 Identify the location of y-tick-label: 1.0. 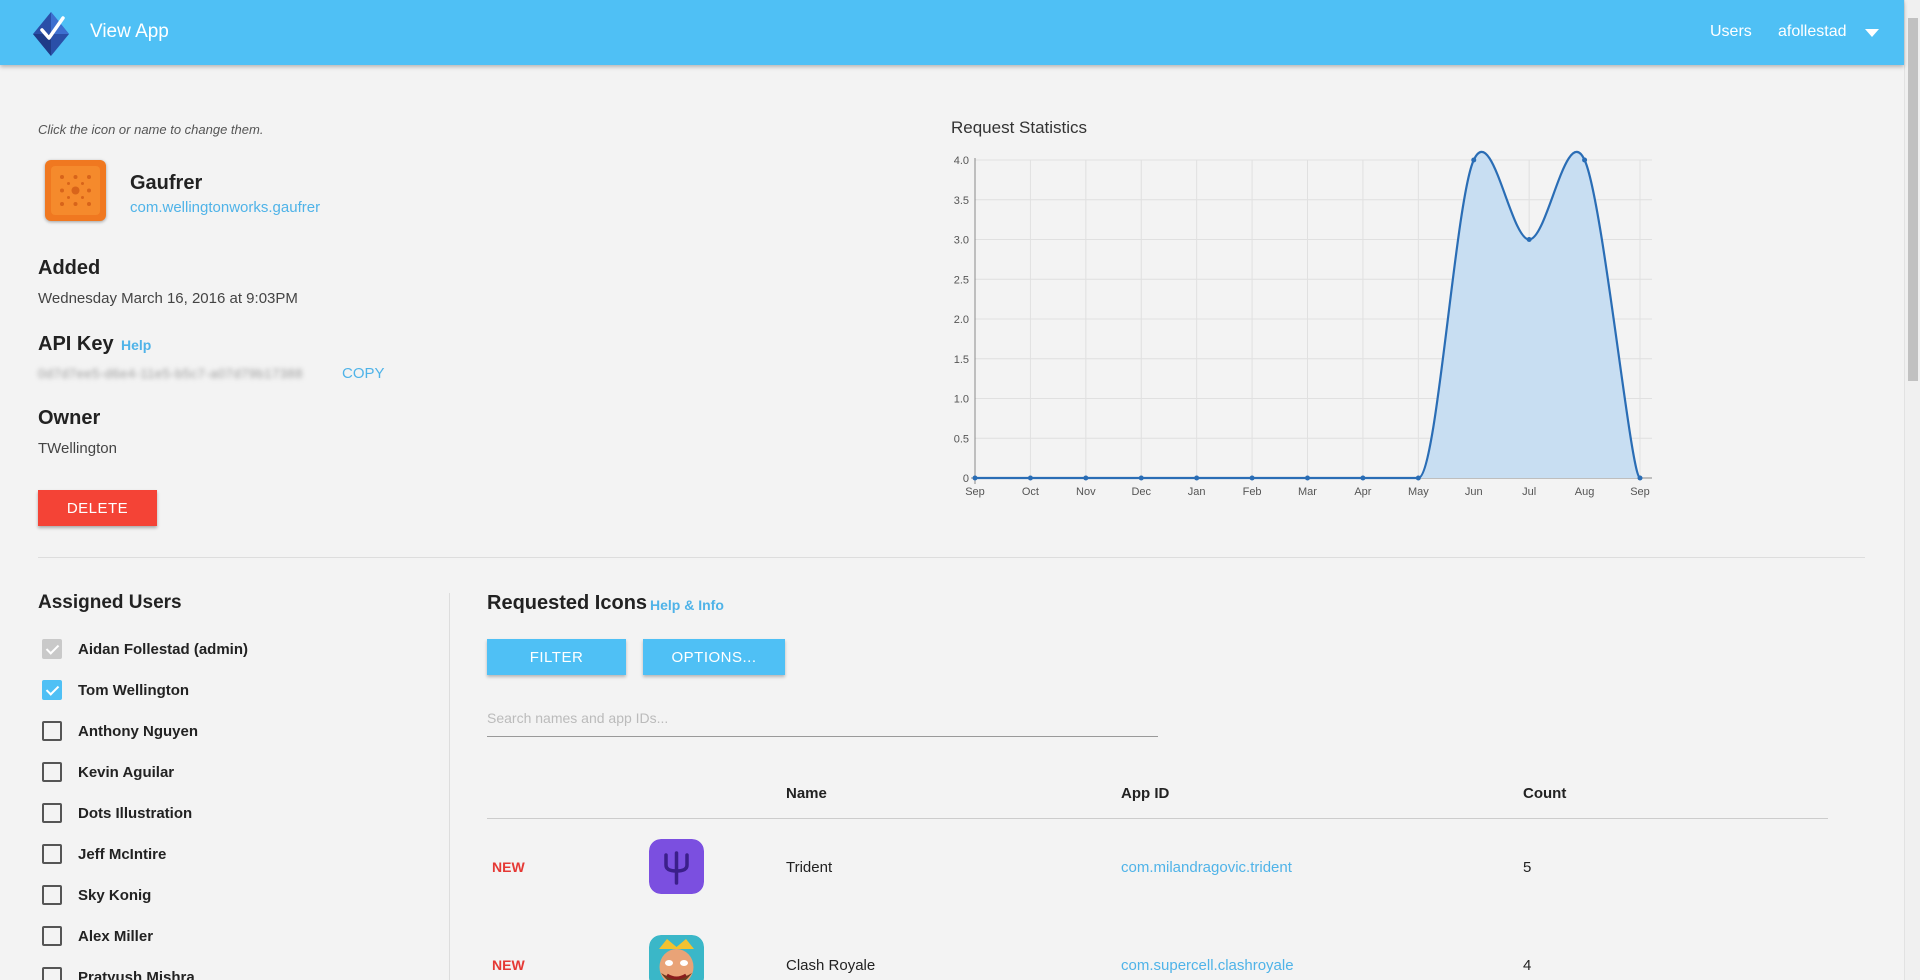
(961, 400).